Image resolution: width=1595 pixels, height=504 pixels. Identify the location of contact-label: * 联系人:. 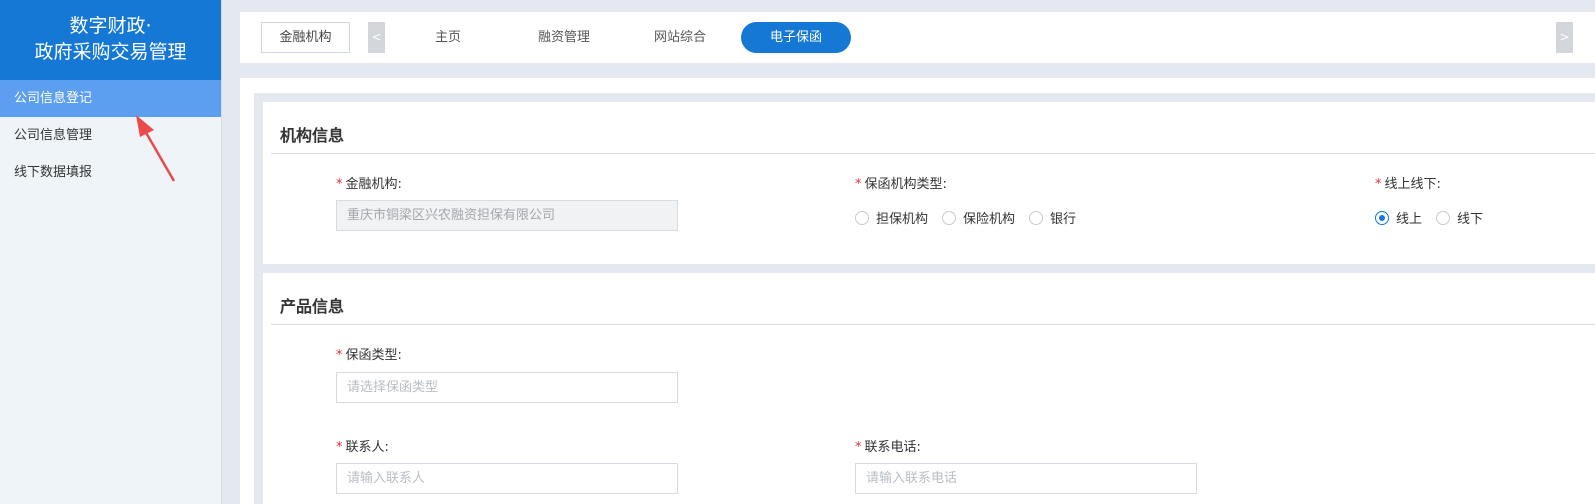
(362, 447).